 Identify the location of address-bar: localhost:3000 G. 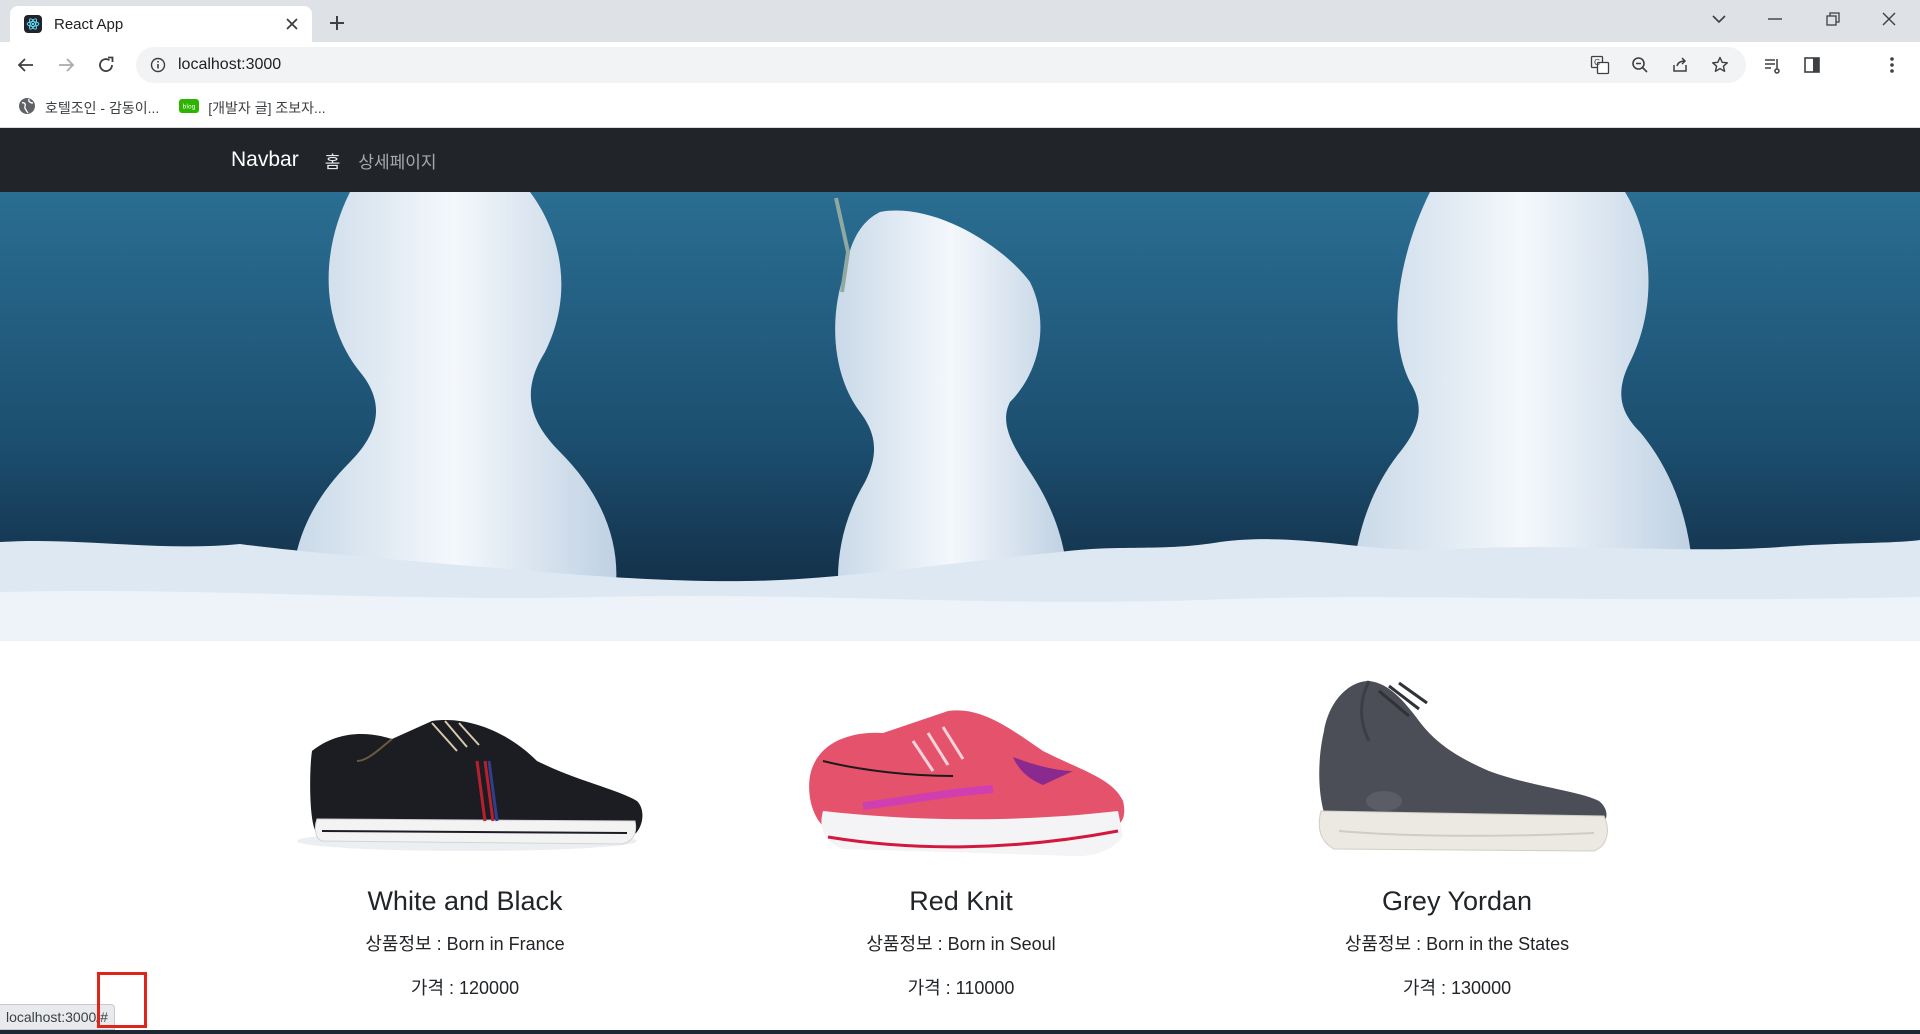
(941, 65).